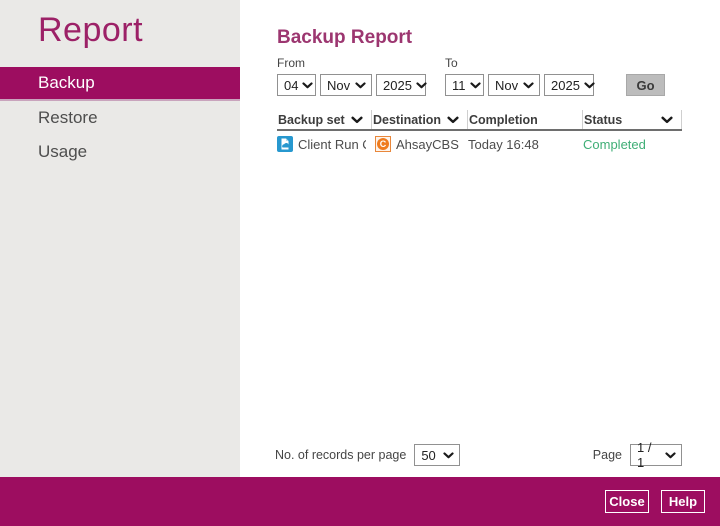  Describe the element at coordinates (479, 132) in the screenshot. I see `report-table: Backup set Destination Completion Status` at that location.